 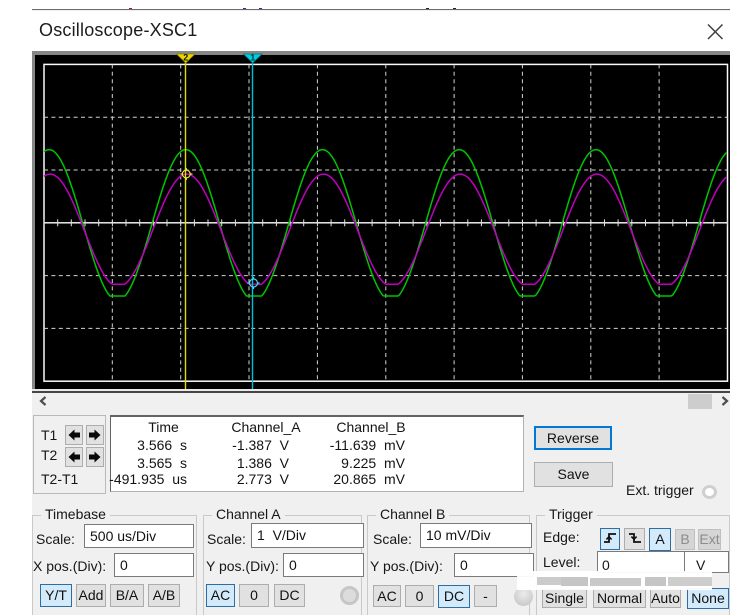 What do you see at coordinates (252, 58) in the screenshot?
I see `svg-text: 1` at bounding box center [252, 58].